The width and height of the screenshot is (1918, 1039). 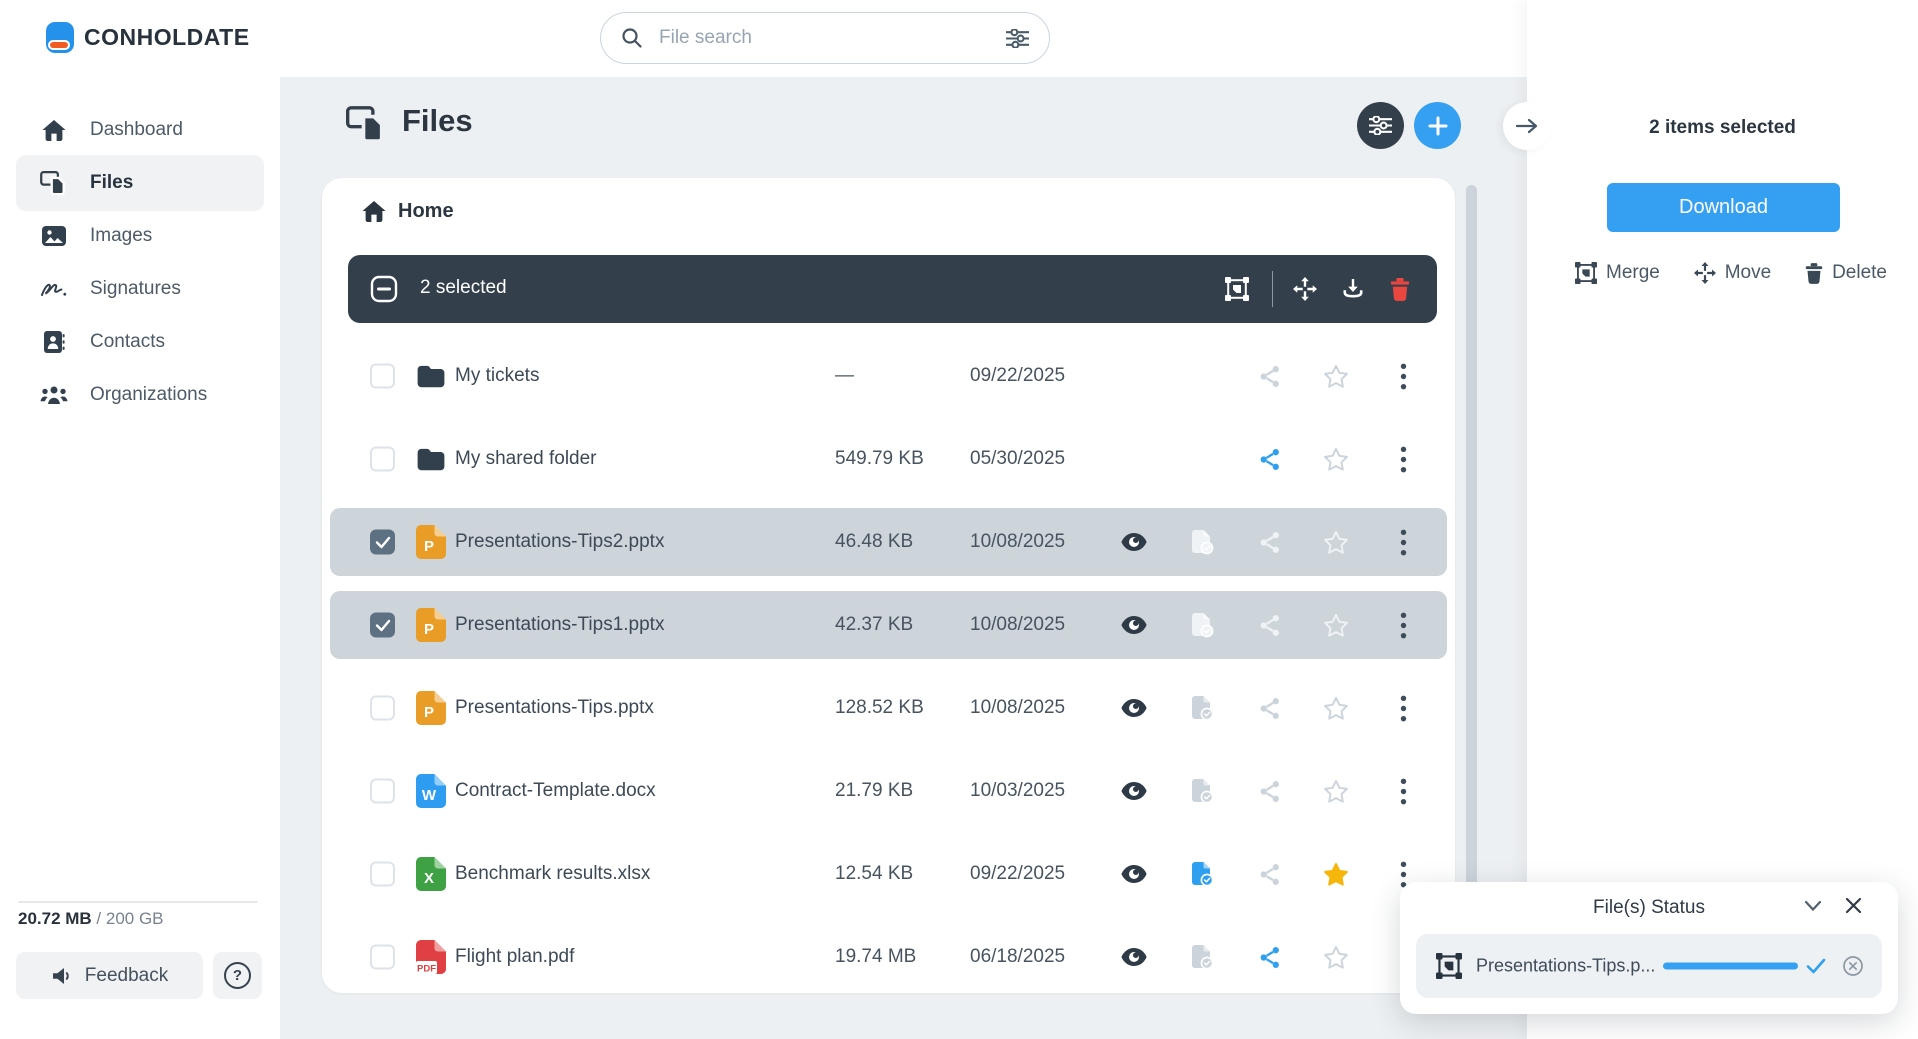 What do you see at coordinates (1846, 273) in the screenshot?
I see `delete-button: Delete` at bounding box center [1846, 273].